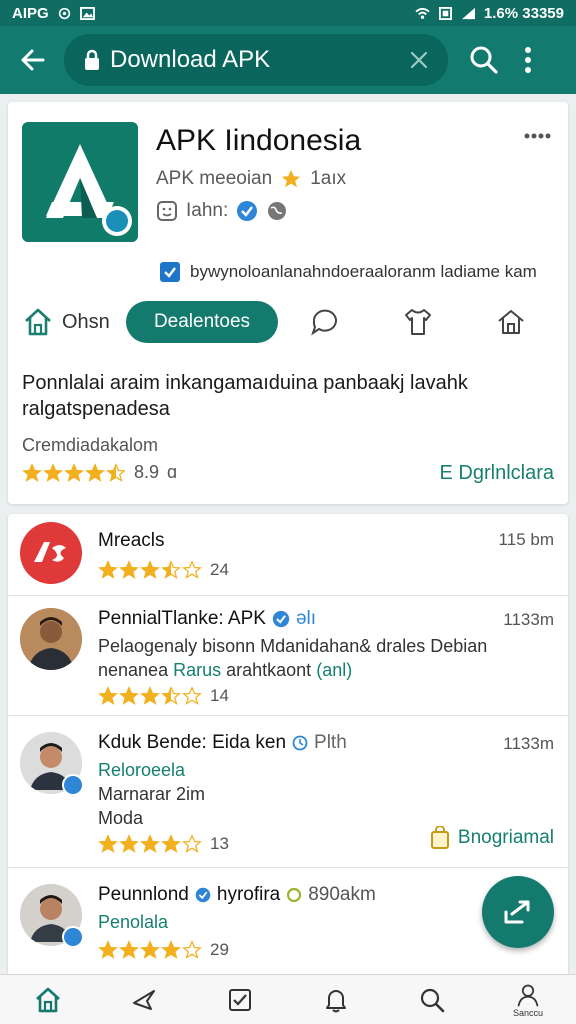 The image size is (576, 1024). I want to click on item-line-link: Rarus, so click(197, 670).